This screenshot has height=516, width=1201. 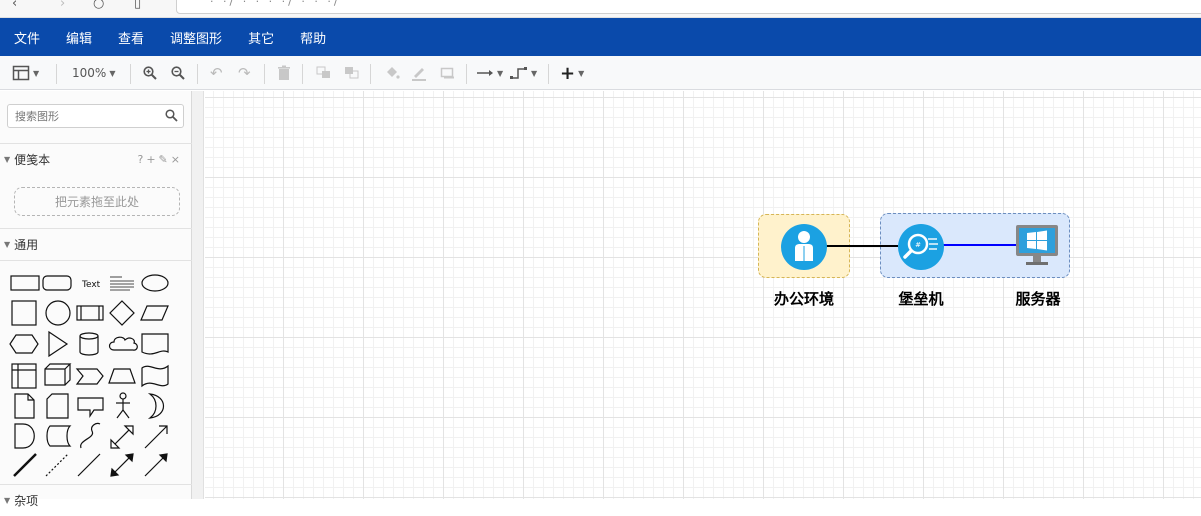 I want to click on windows-monitor-icon, so click(x=1037, y=246).